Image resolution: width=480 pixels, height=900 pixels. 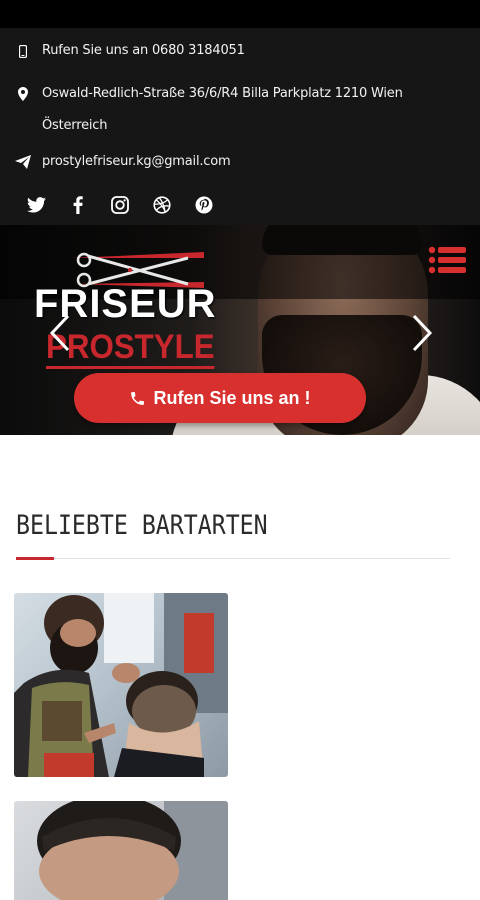 What do you see at coordinates (448, 260) in the screenshot?
I see `hamburger-menu-icon` at bounding box center [448, 260].